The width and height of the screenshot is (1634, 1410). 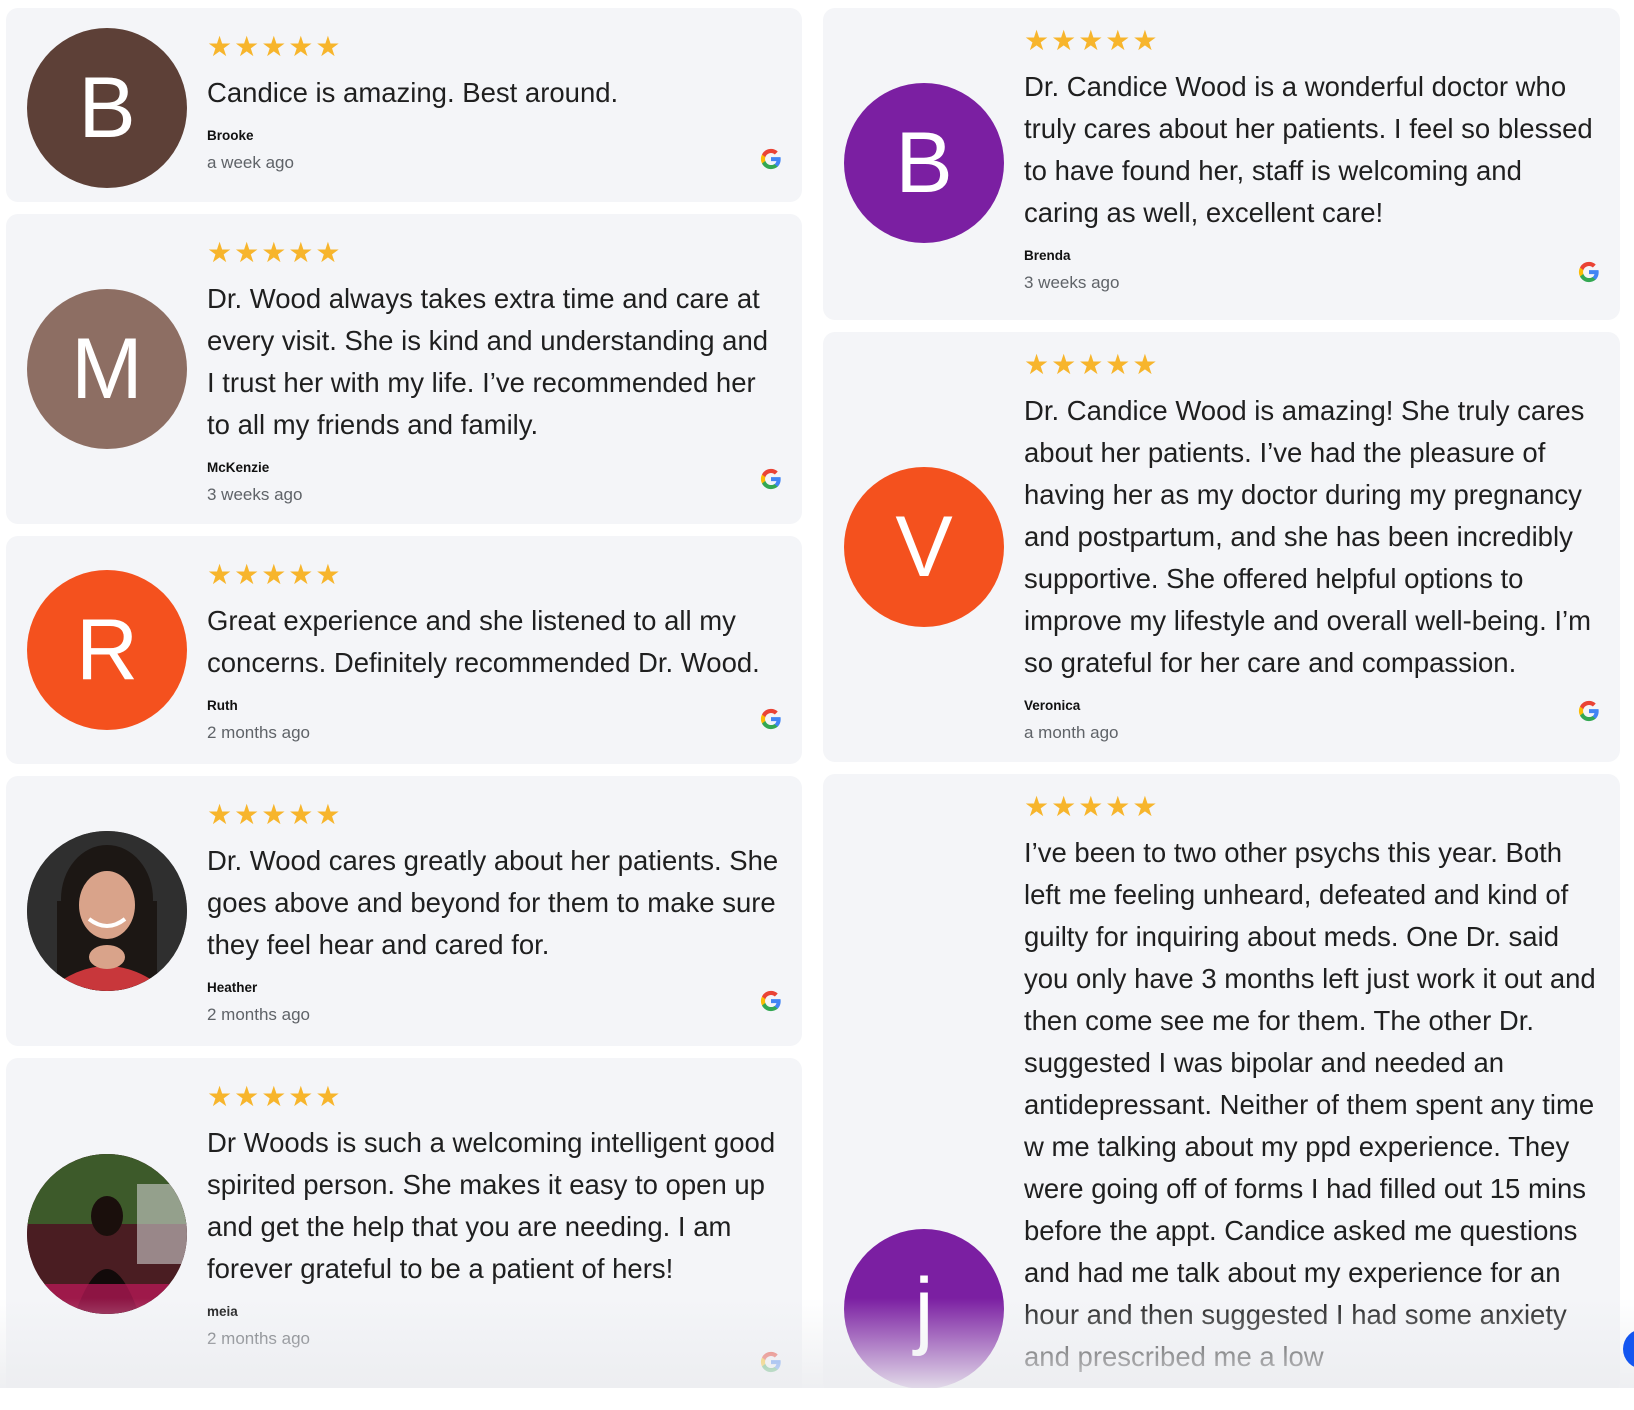 What do you see at coordinates (107, 650) in the screenshot?
I see `avatar: R` at bounding box center [107, 650].